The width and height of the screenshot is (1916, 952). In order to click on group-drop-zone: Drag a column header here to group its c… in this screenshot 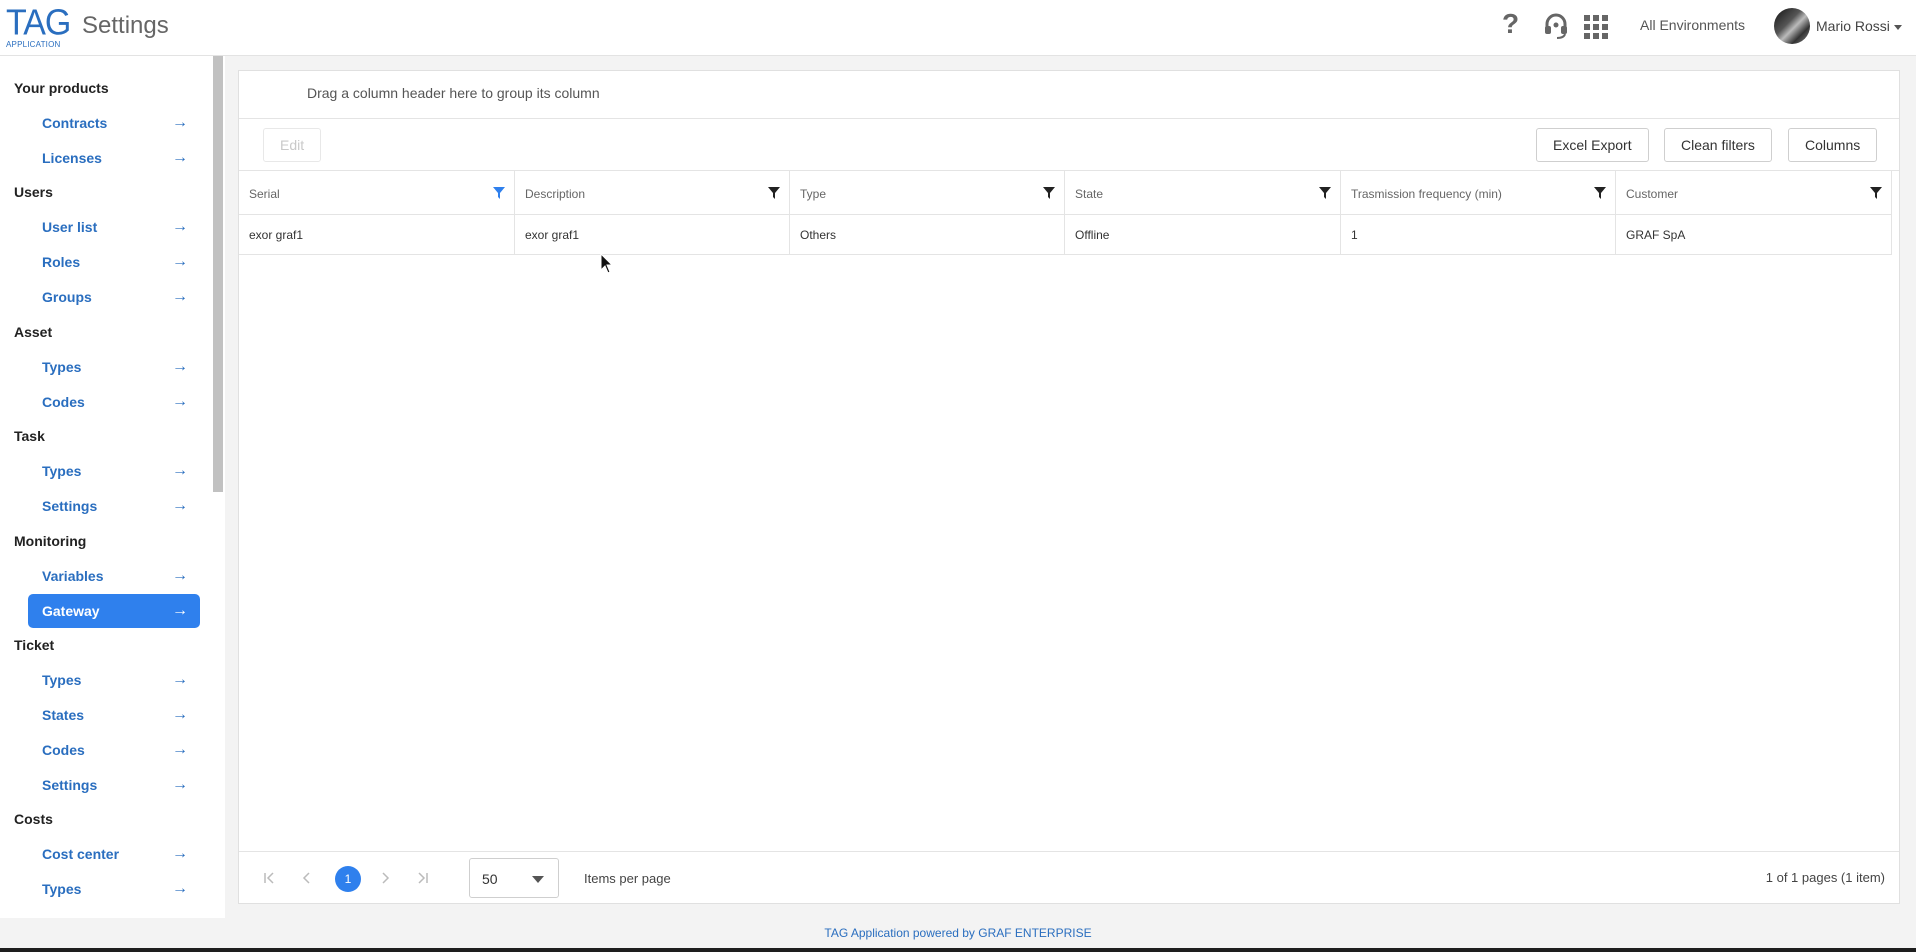, I will do `click(1069, 95)`.